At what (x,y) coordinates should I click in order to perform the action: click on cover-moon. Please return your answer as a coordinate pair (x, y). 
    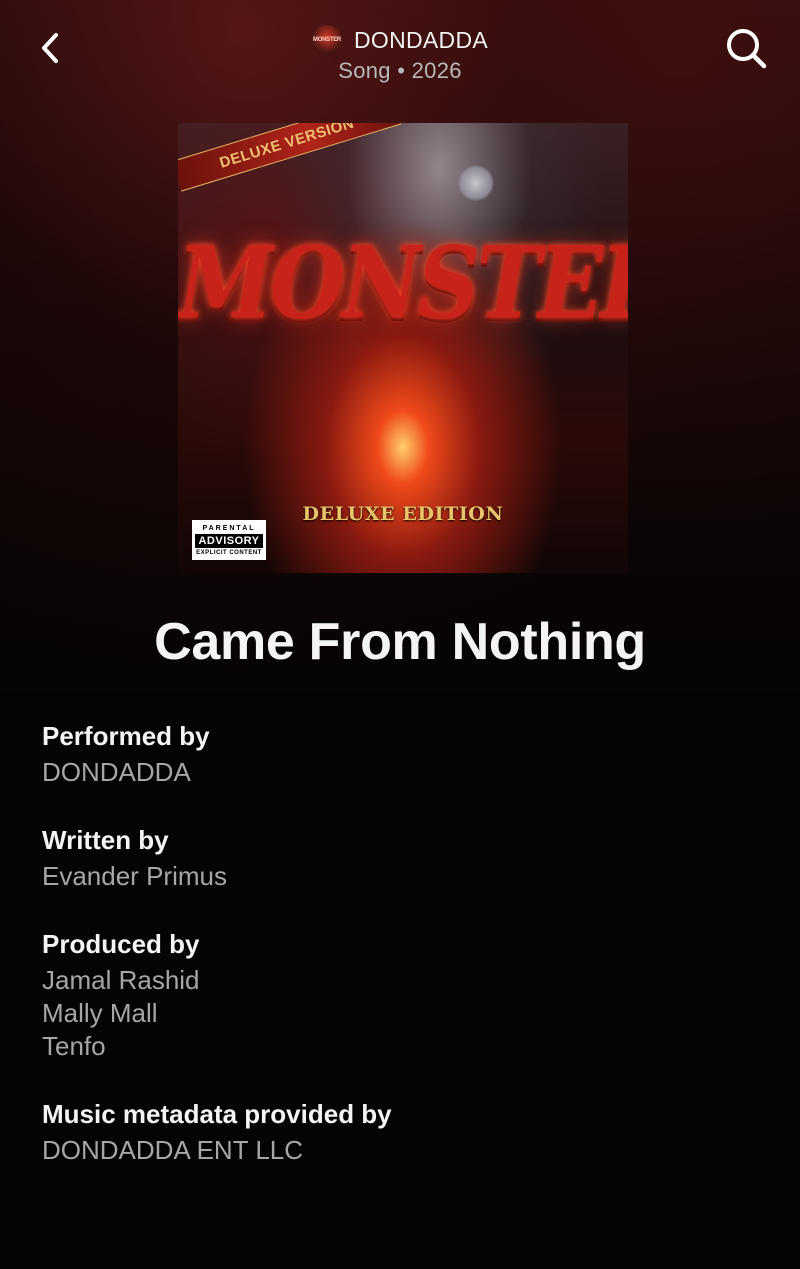
    Looking at the image, I should click on (476, 183).